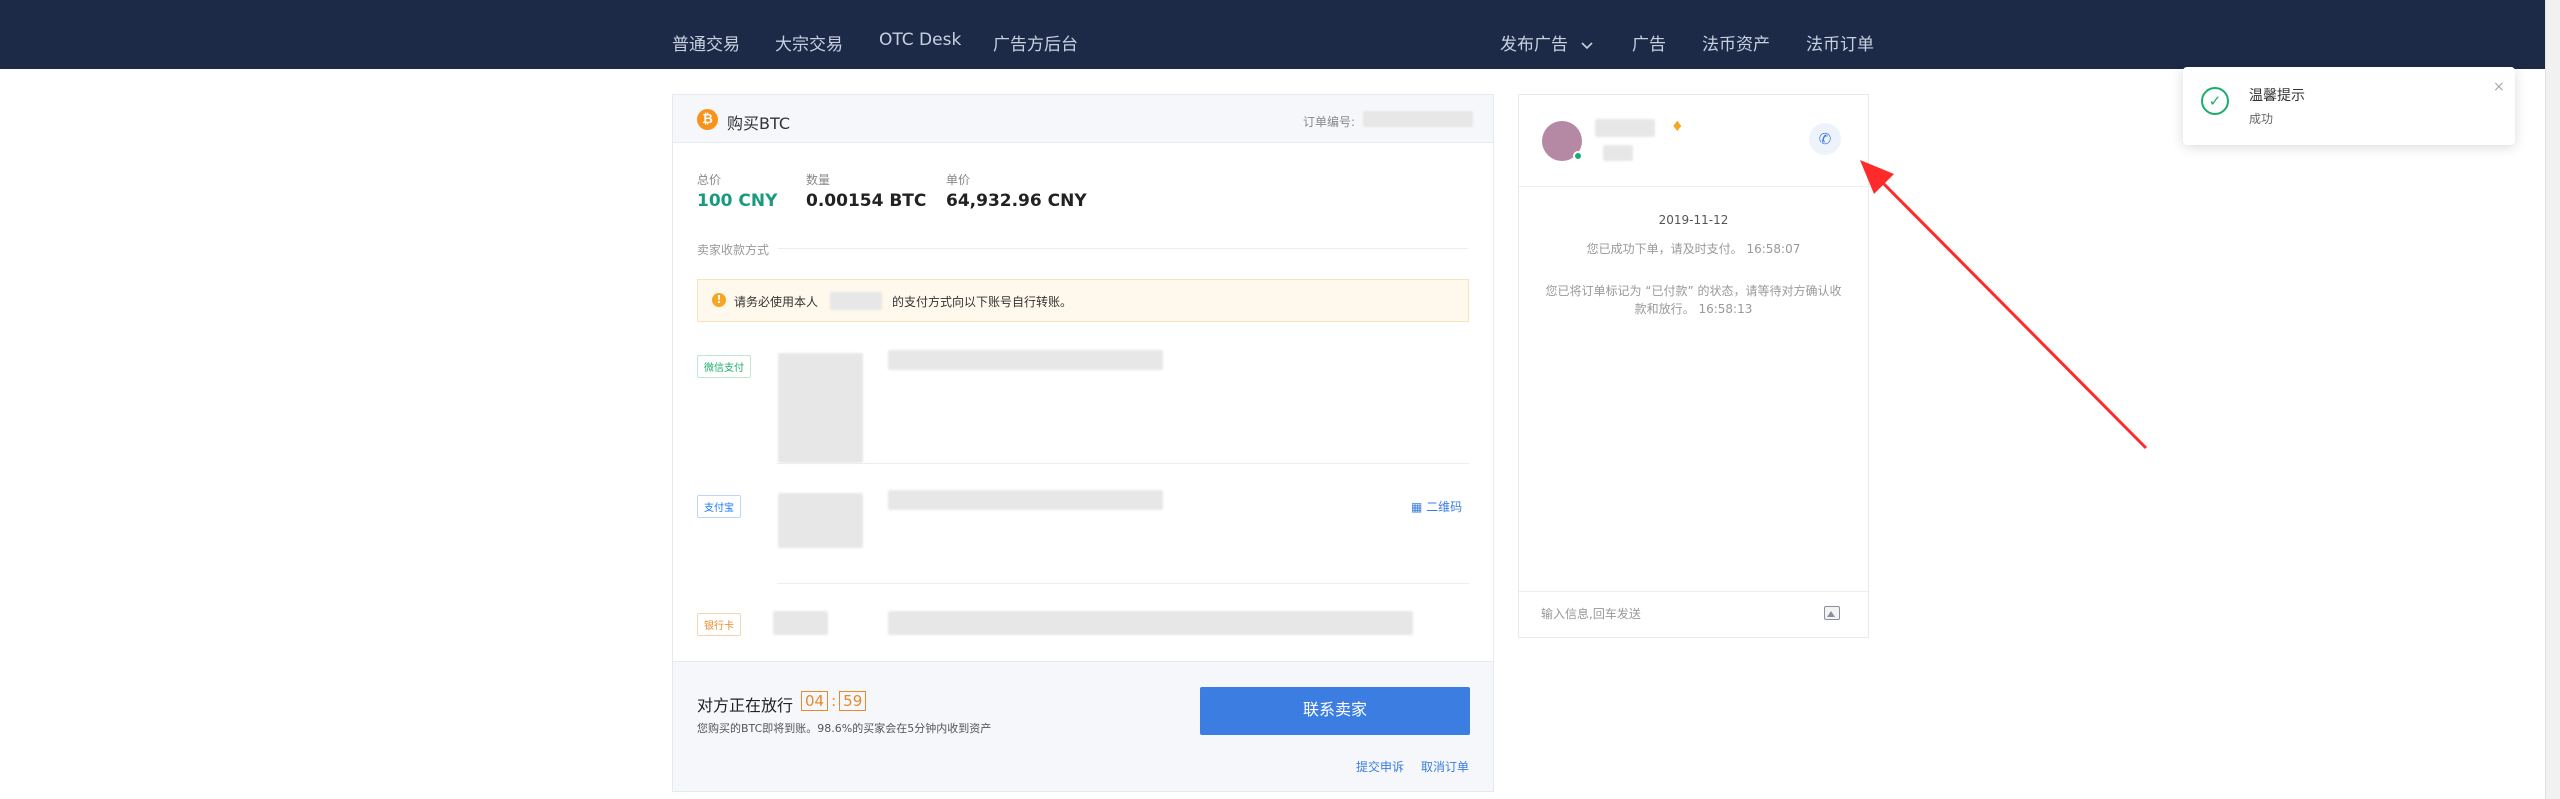  I want to click on order-number-label: 订单编号:, so click(1329, 122).